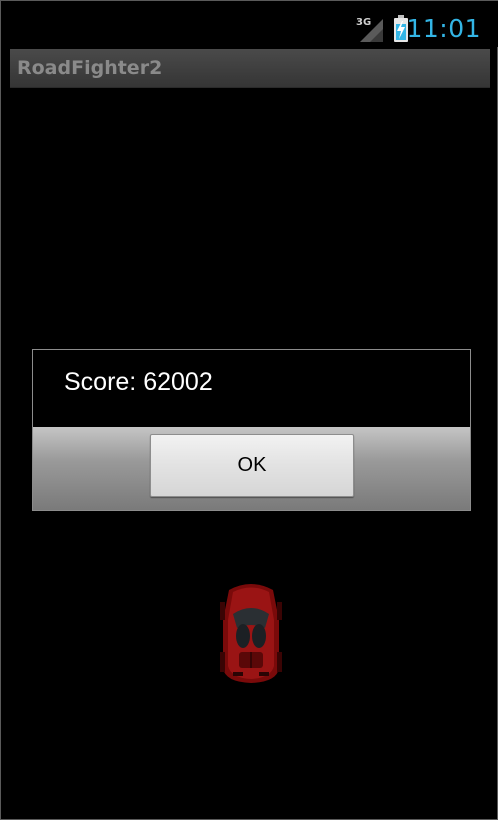 Image resolution: width=498 pixels, height=820 pixels. Describe the element at coordinates (259, 636) in the screenshot. I see `car-cockpit-right` at that location.